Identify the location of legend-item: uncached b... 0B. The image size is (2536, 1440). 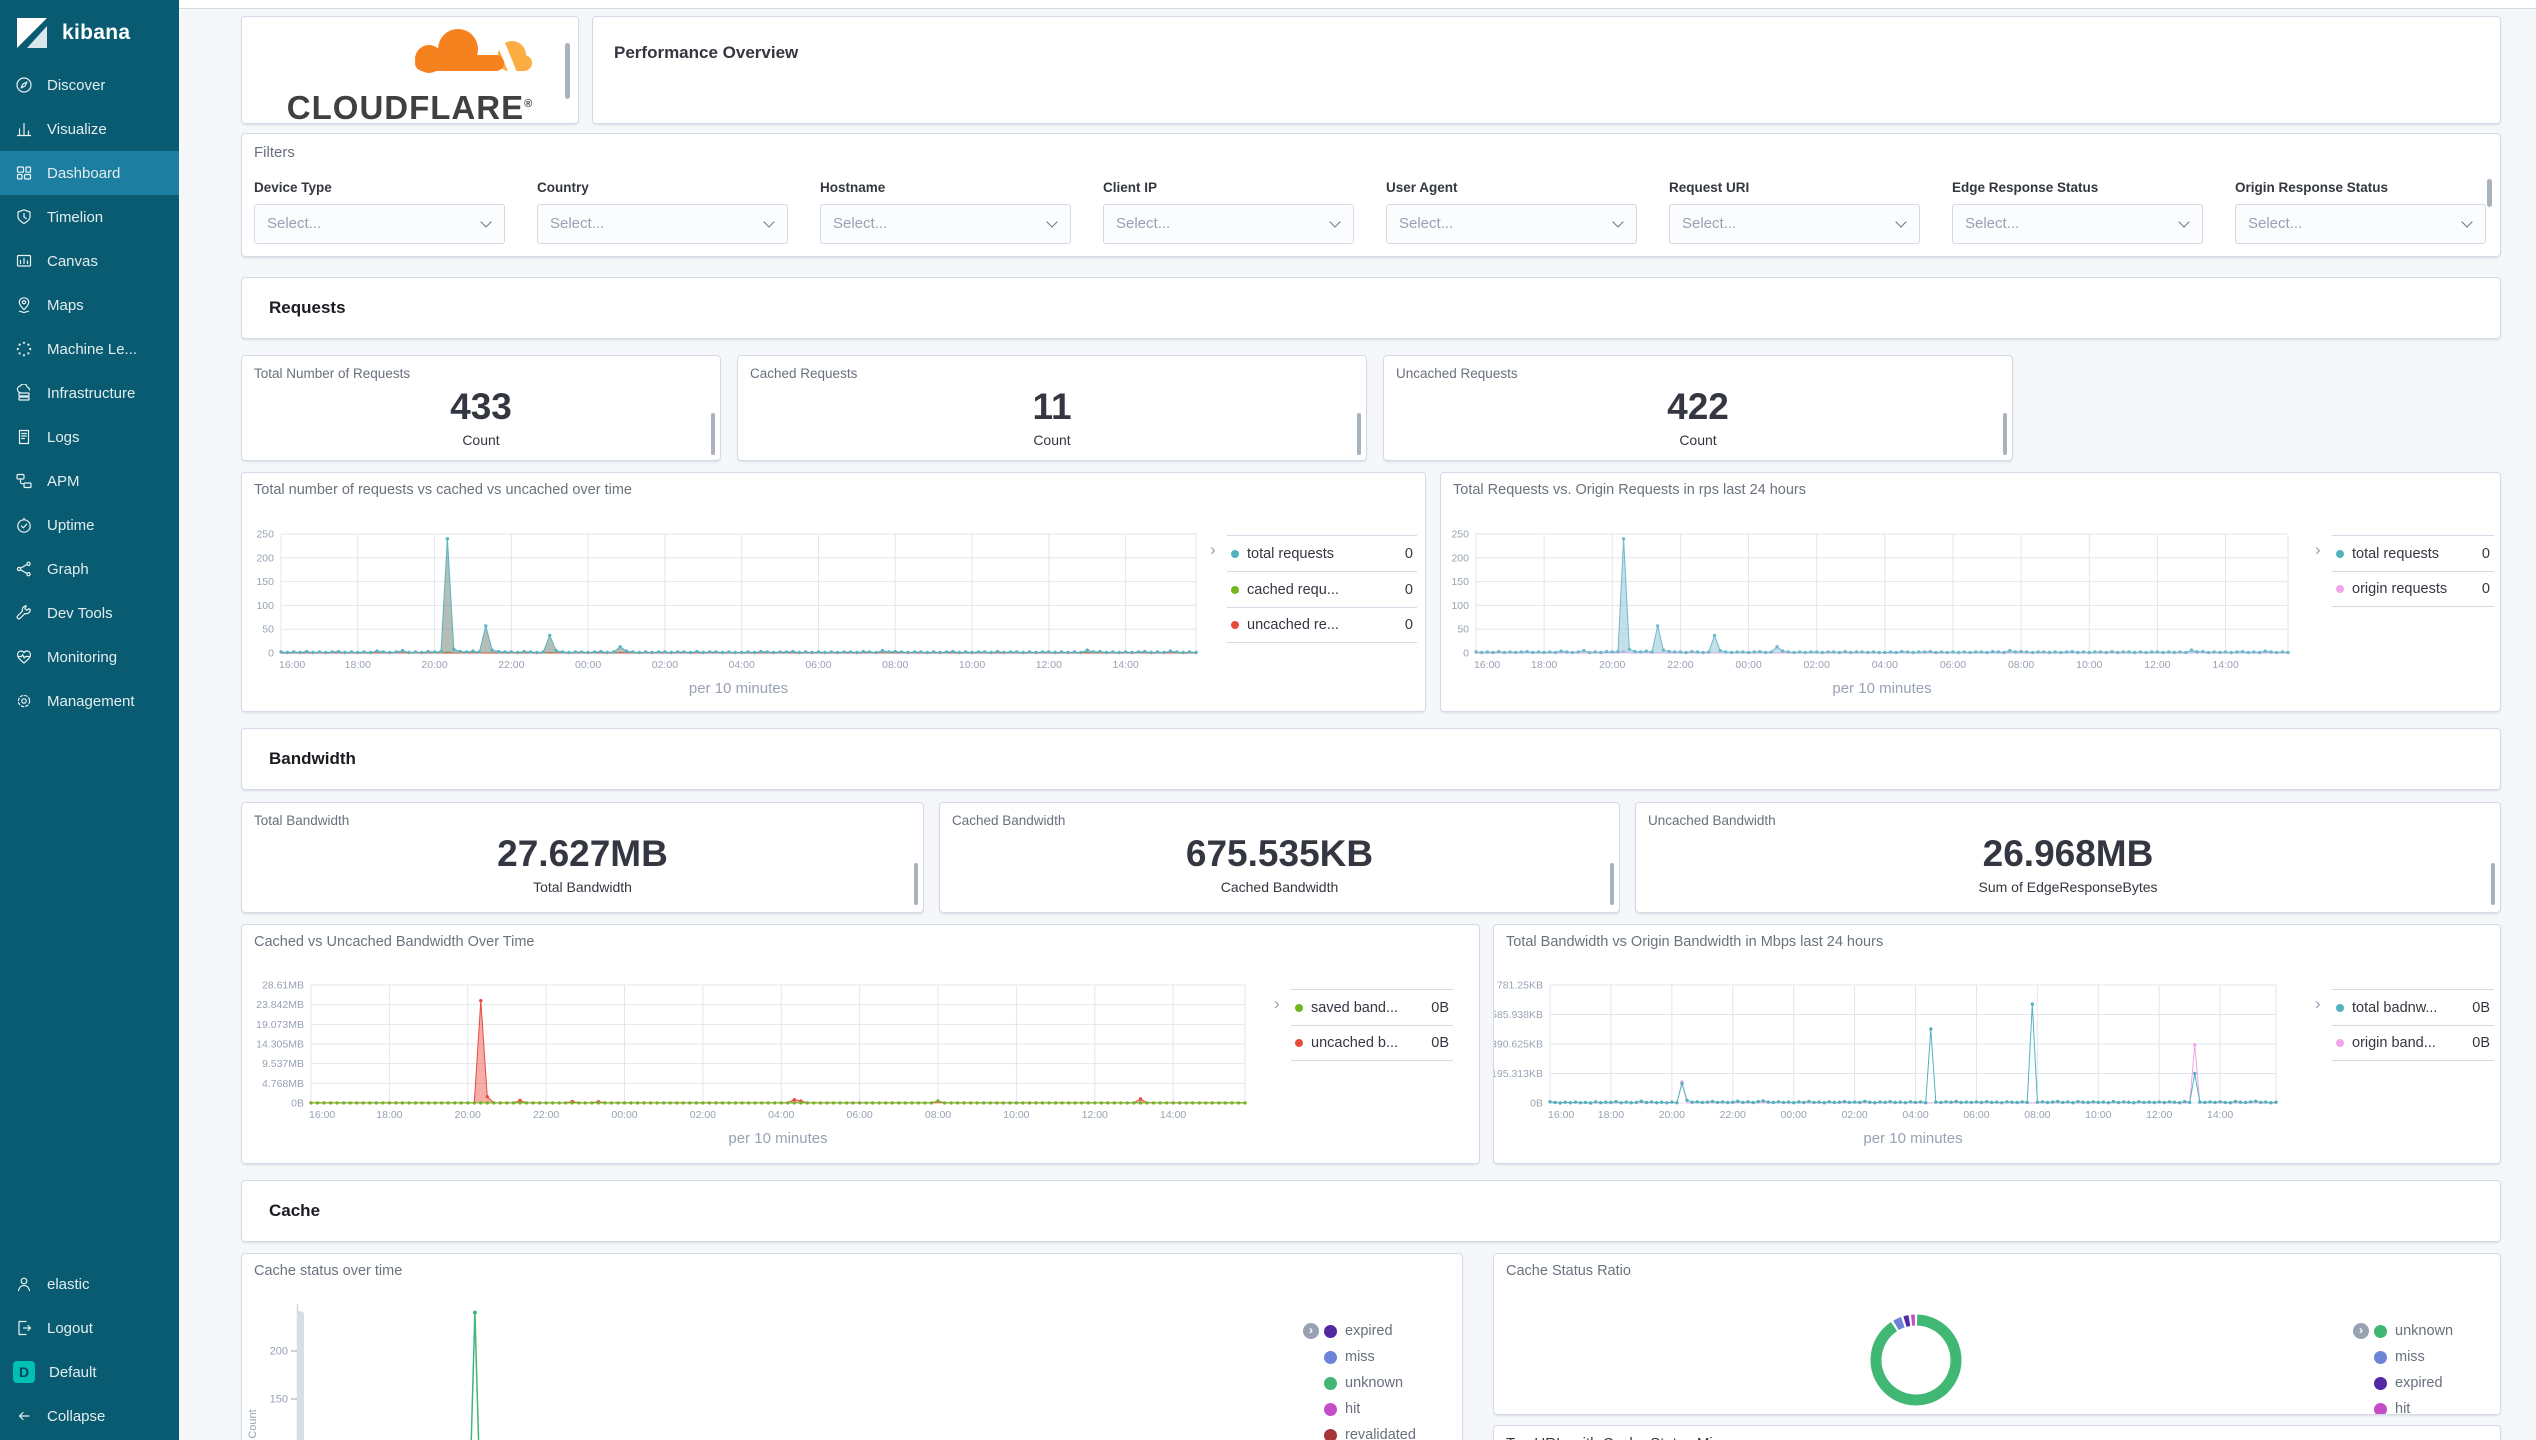
(1372, 1043).